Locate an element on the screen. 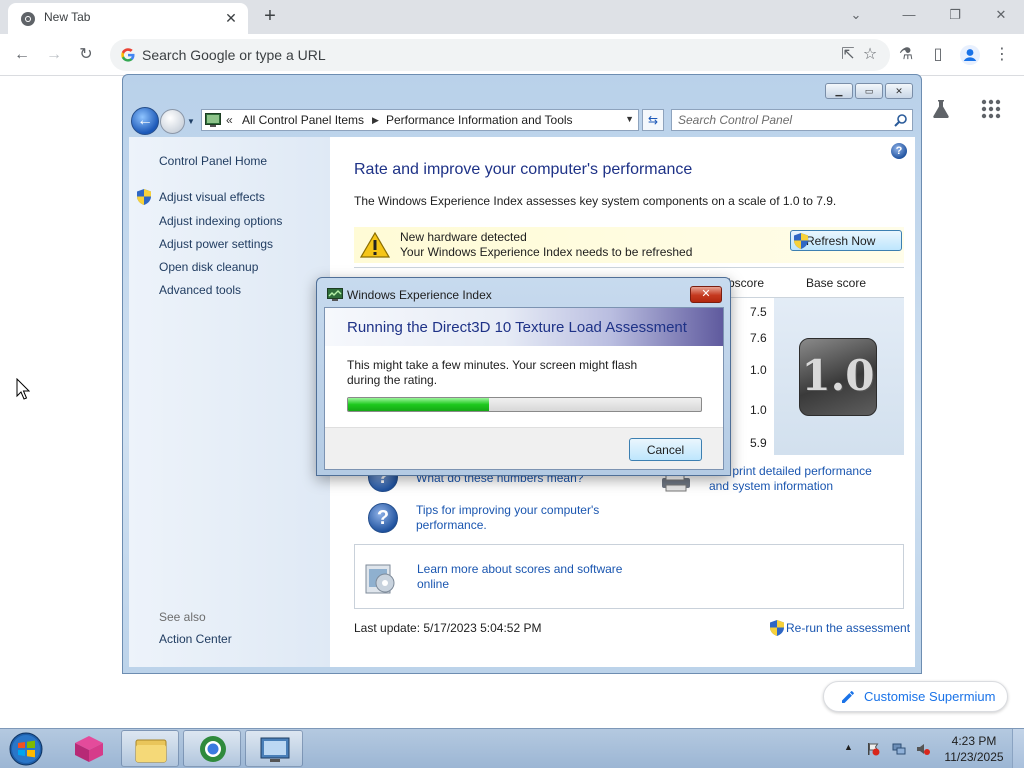 This screenshot has width=1024, height=768. subscore-column-header: bscore is located at coordinates (746, 283).